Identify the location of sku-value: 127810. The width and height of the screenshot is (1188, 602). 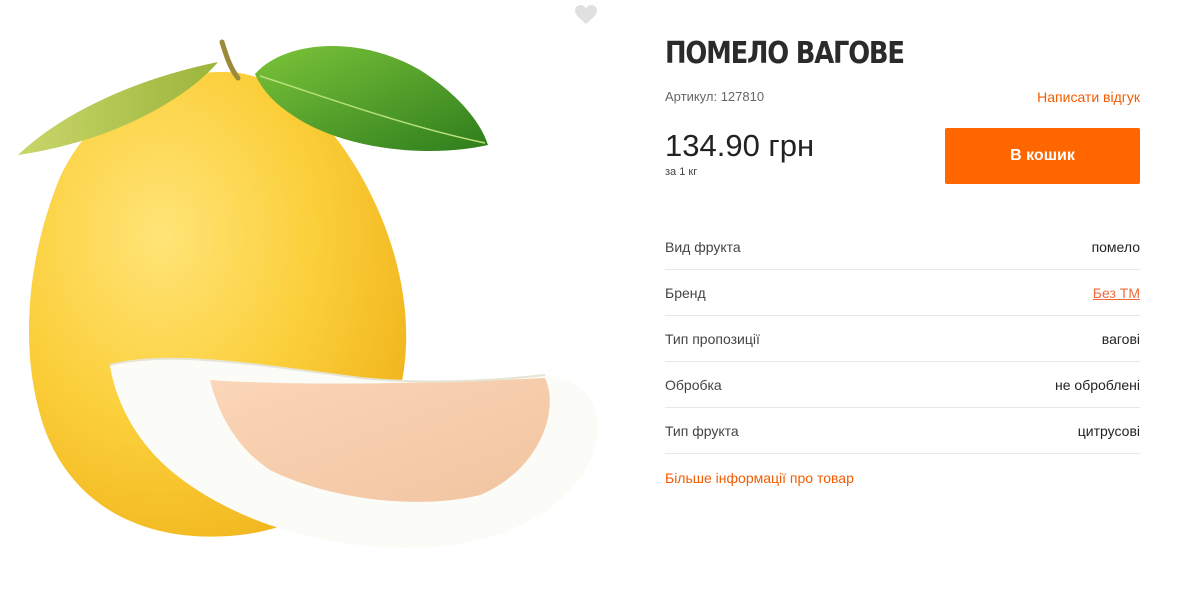
(742, 96).